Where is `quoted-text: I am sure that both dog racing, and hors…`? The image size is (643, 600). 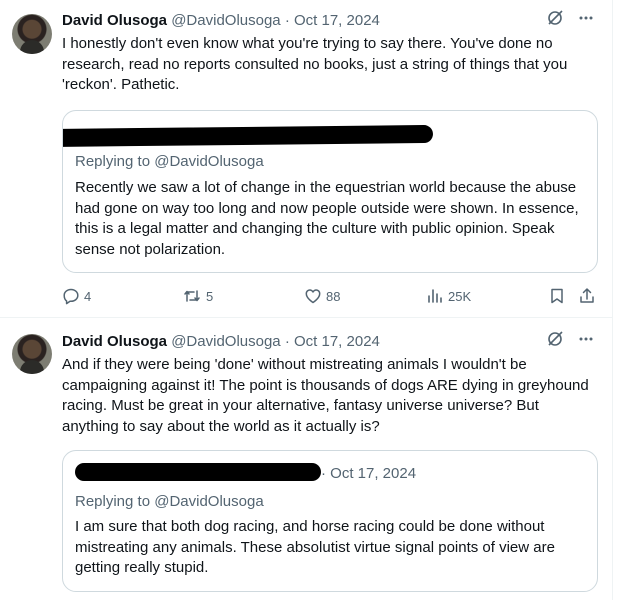
quoted-text: I am sure that both dog racing, and hors… is located at coordinates (315, 547).